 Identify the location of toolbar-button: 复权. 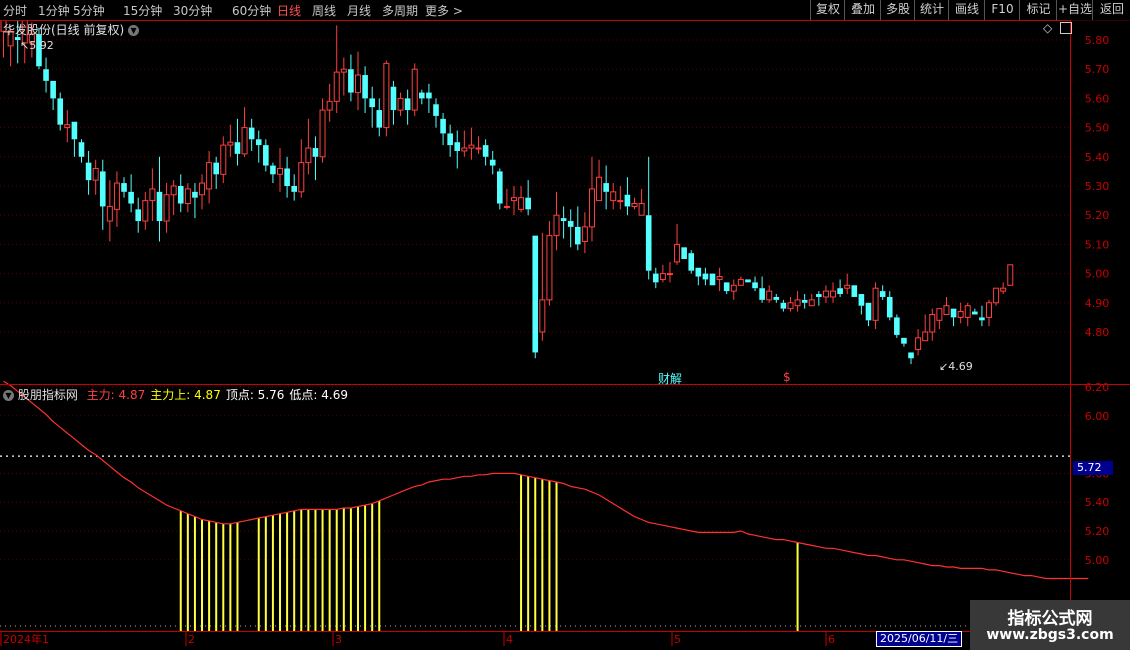
(827, 10).